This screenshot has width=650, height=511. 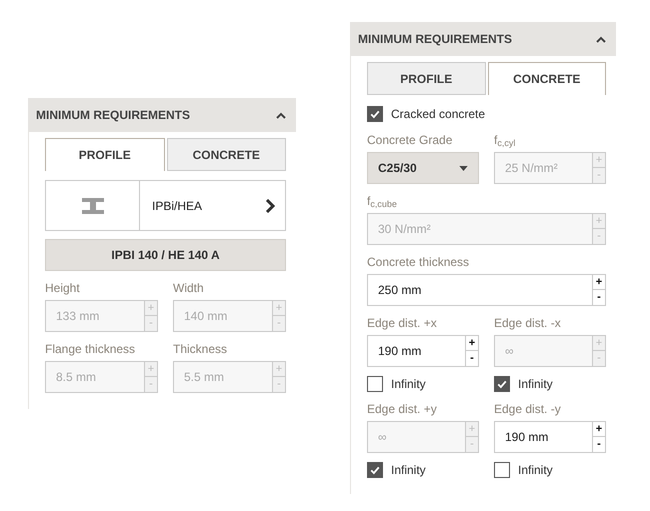 I want to click on profile-selector: IPBi/HEA, so click(x=165, y=205).